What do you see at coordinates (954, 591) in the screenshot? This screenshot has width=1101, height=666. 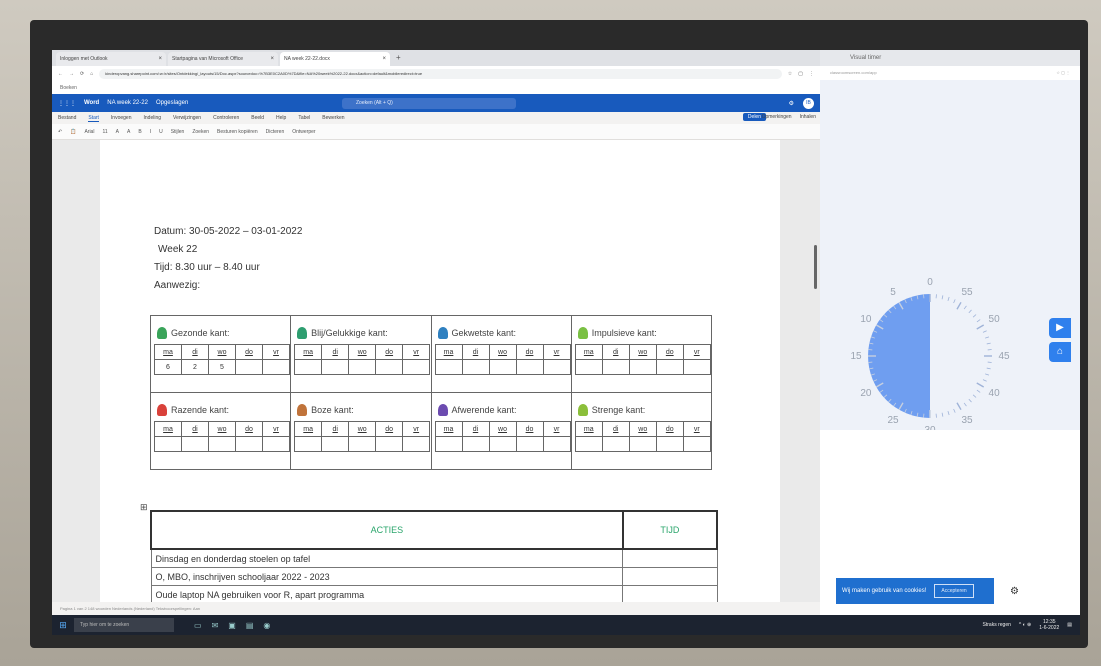 I see `cookie-accept-button: Accepteren` at bounding box center [954, 591].